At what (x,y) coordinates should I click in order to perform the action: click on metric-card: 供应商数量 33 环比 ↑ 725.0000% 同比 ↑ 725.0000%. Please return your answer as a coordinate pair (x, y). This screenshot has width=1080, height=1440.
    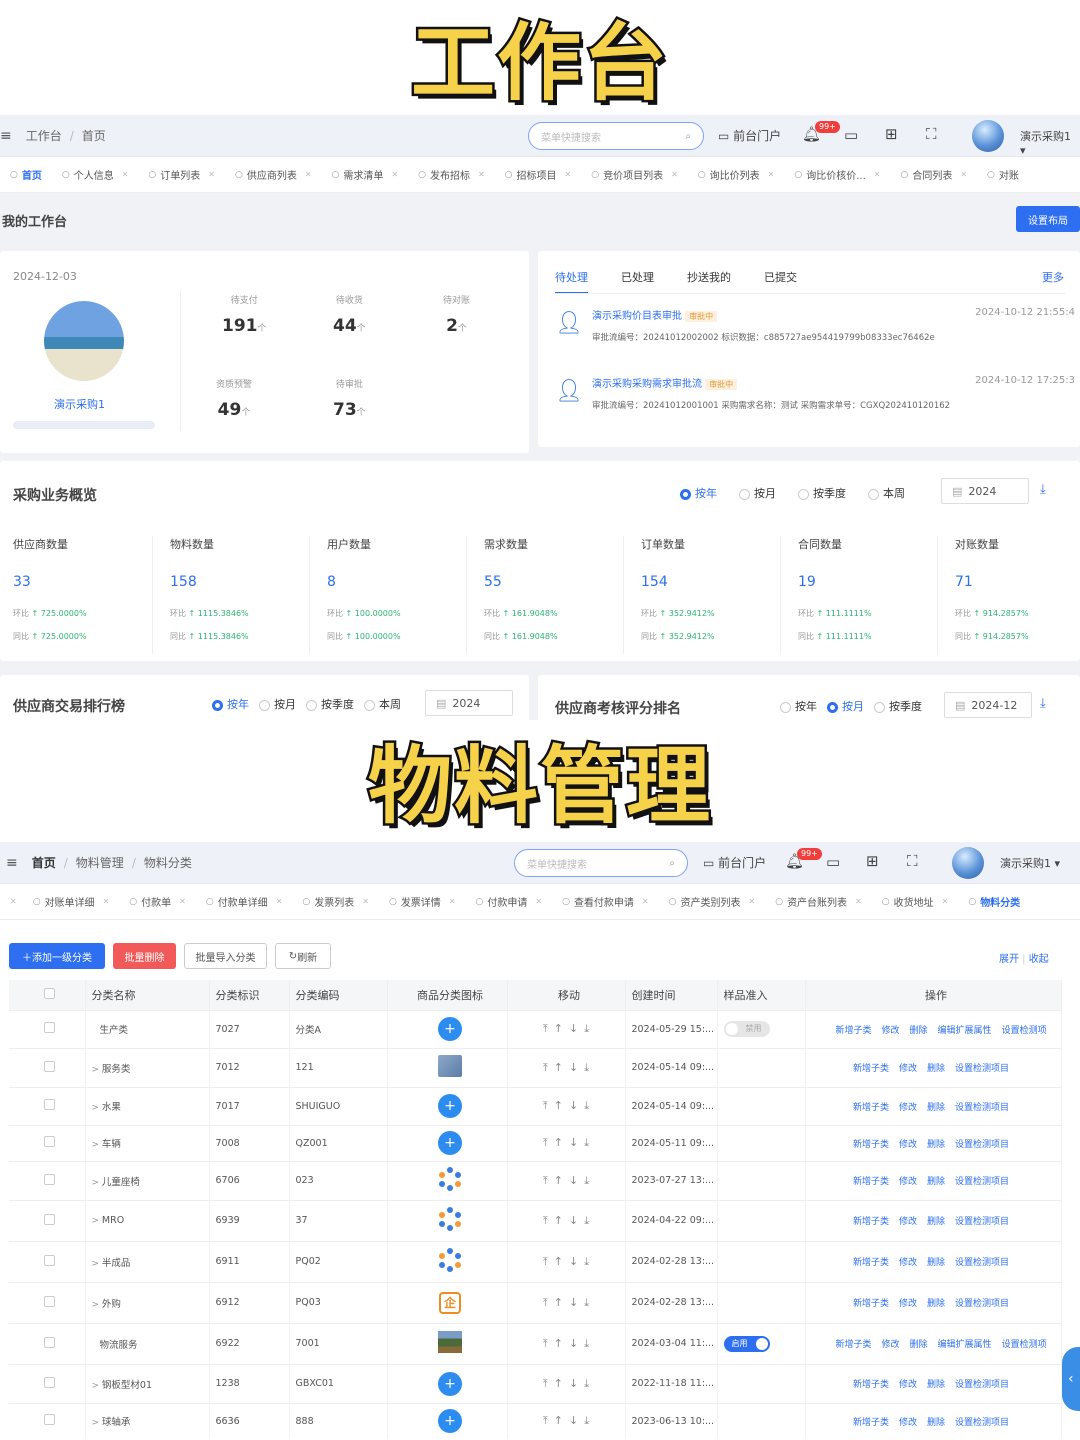
    Looking at the image, I should click on (83, 595).